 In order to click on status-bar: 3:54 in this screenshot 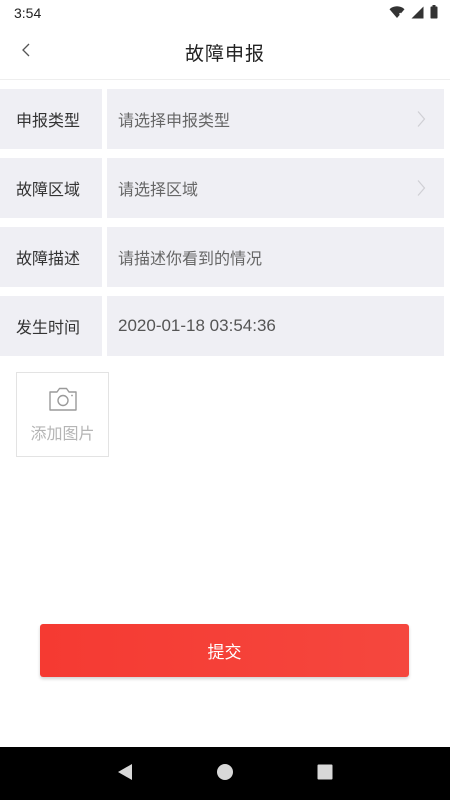, I will do `click(225, 13)`.